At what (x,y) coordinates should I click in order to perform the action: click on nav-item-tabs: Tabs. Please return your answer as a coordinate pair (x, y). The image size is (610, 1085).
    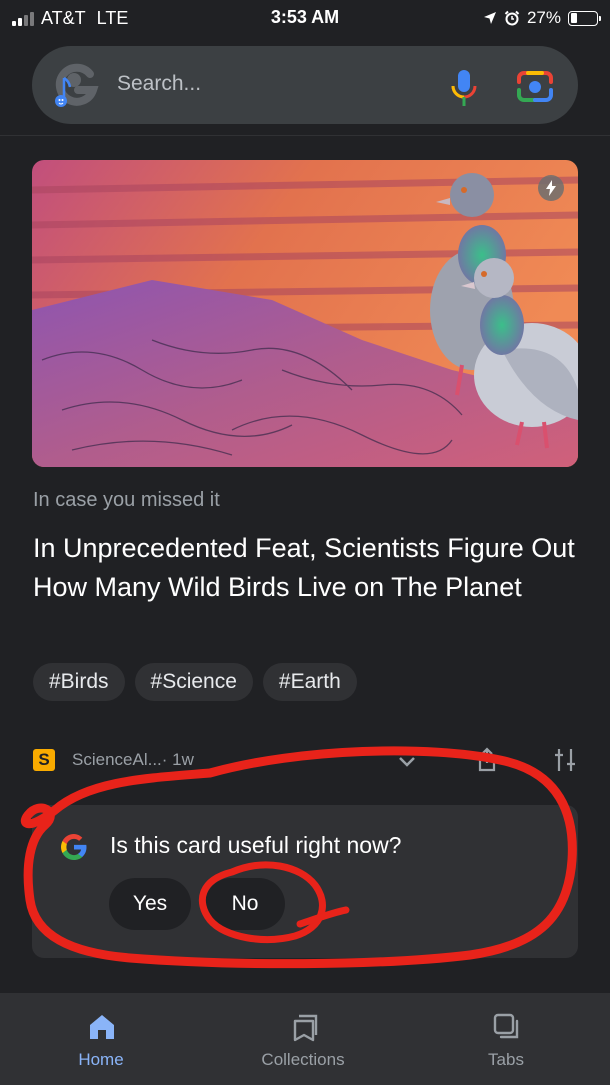
    Looking at the image, I should click on (506, 1039).